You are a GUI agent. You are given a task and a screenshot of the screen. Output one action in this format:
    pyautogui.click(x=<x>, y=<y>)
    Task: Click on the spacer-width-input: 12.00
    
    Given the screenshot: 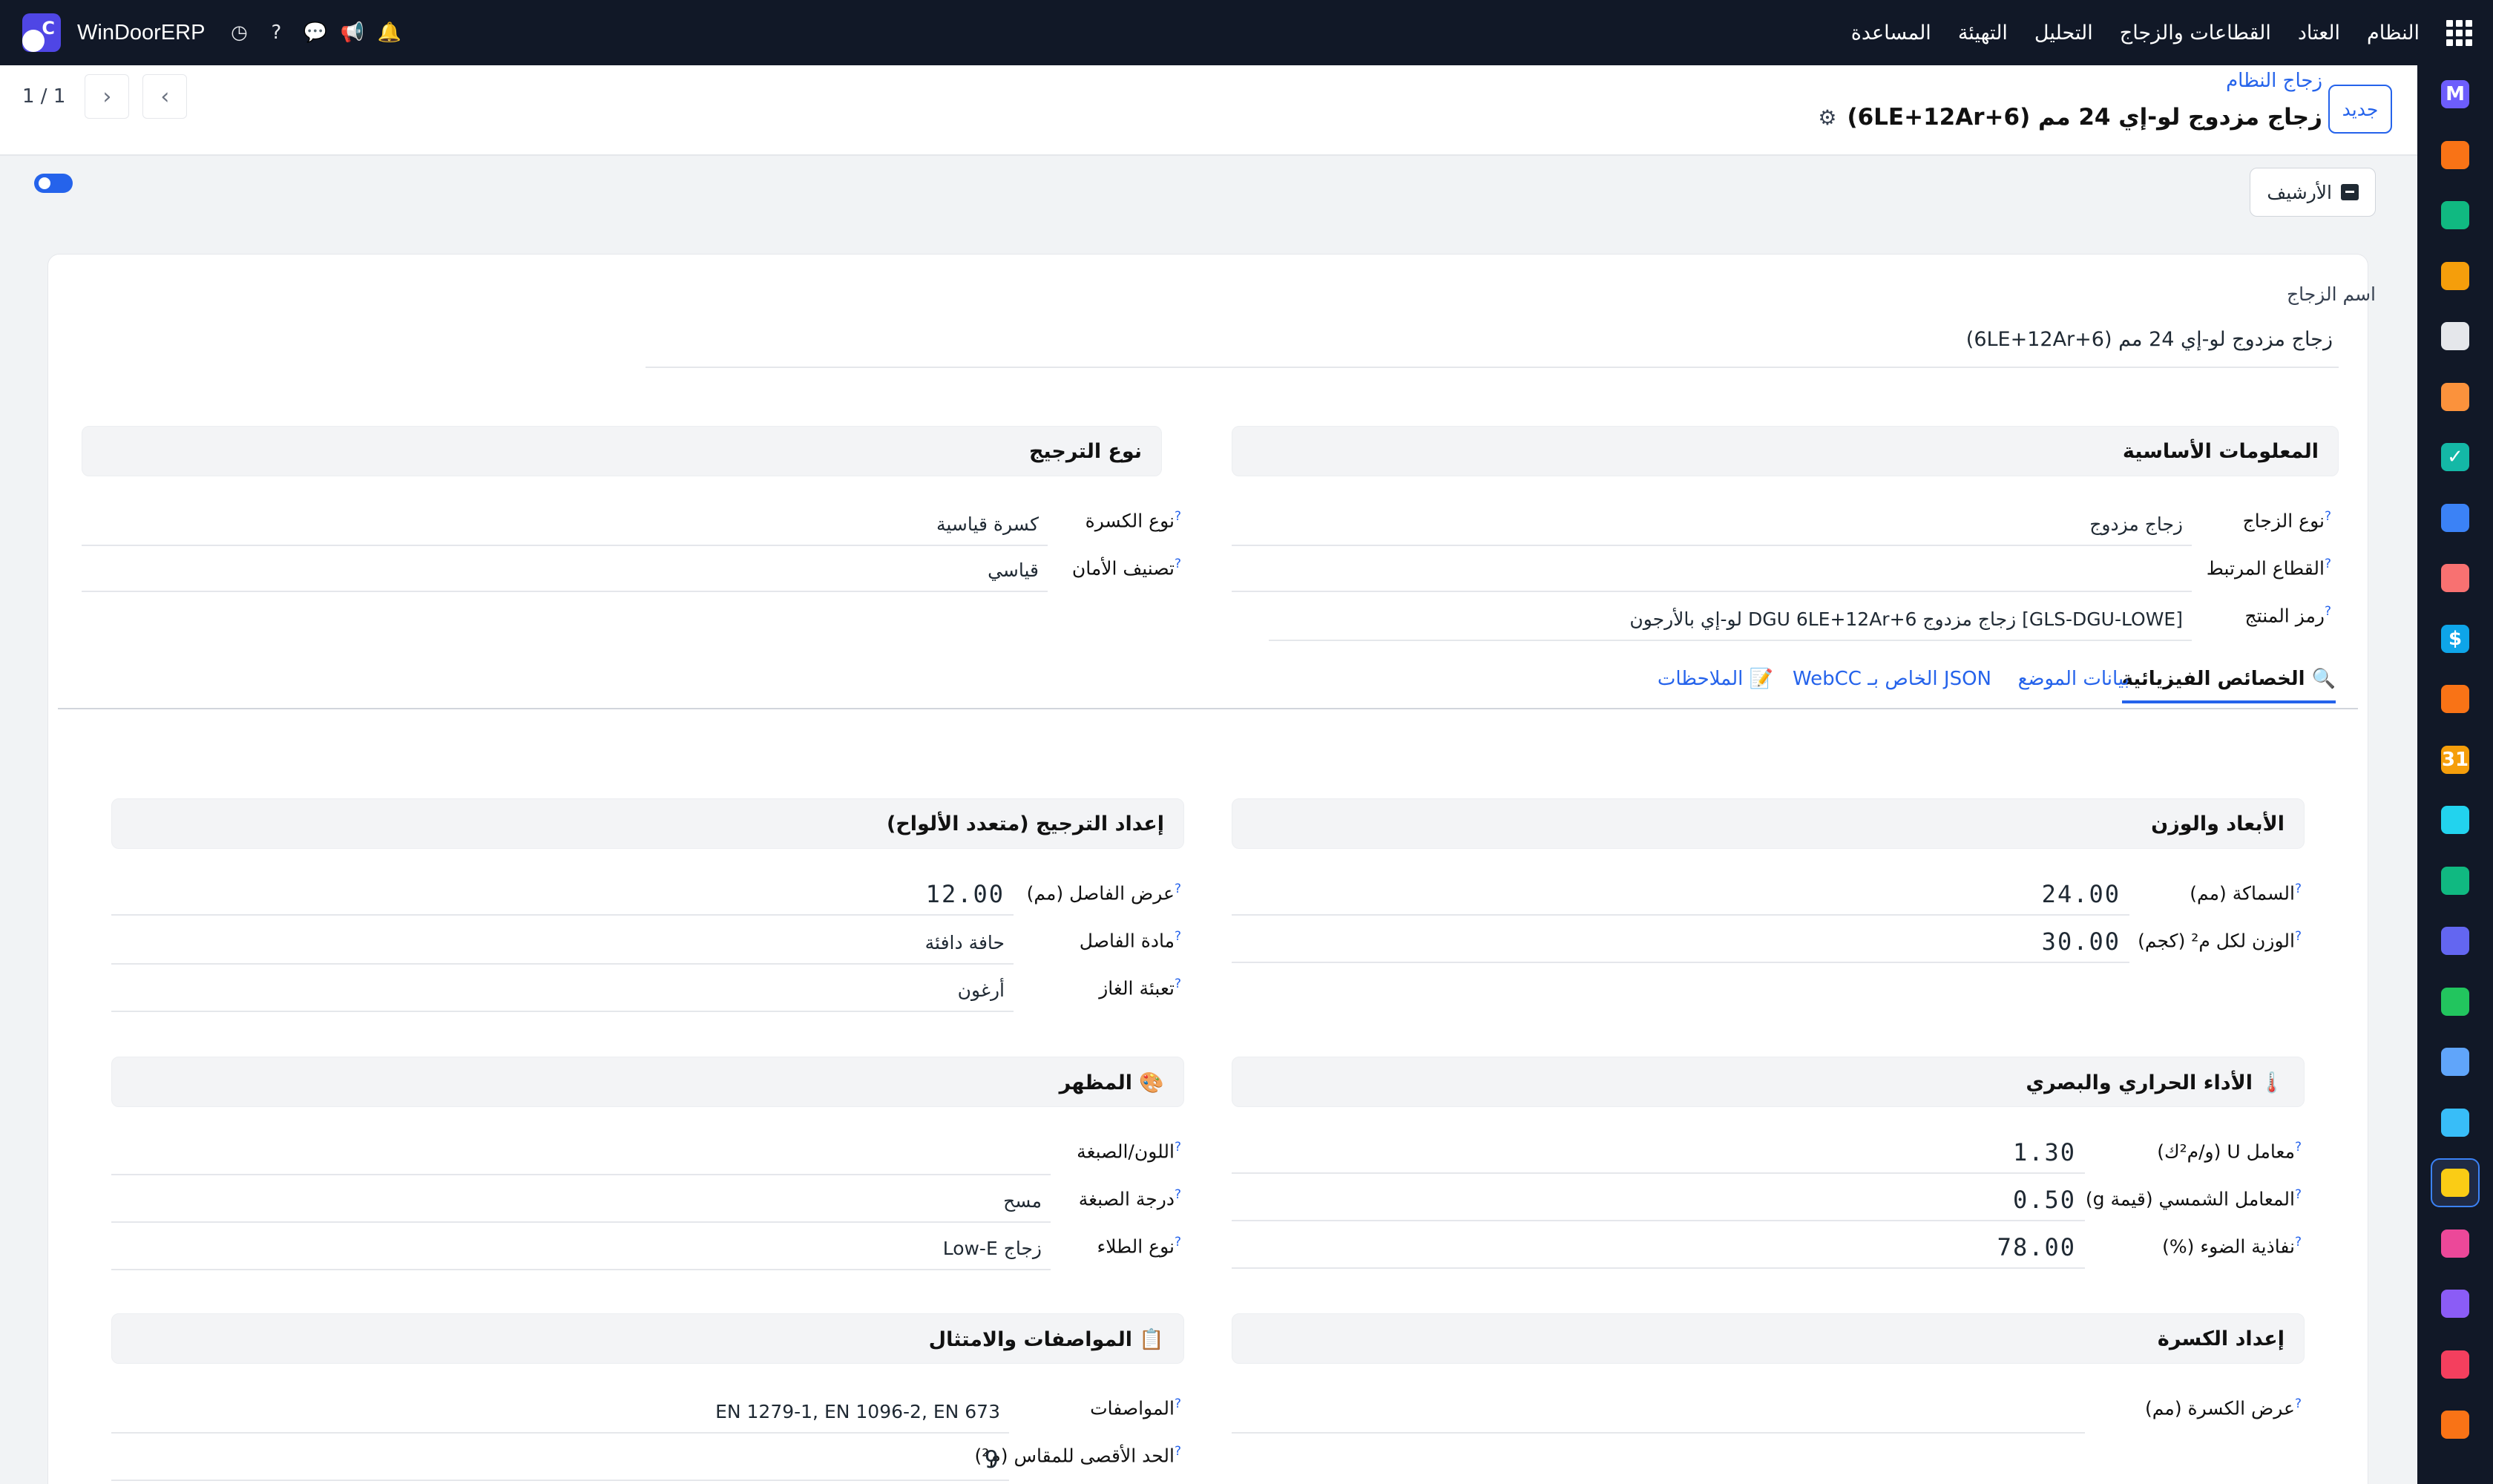 What is the action you would take?
    pyautogui.click(x=562, y=895)
    